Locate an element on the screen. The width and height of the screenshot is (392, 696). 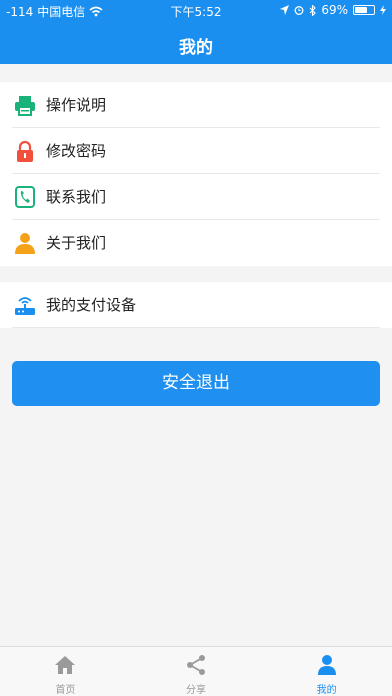
tab-home: 首页 is located at coordinates (65, 671).